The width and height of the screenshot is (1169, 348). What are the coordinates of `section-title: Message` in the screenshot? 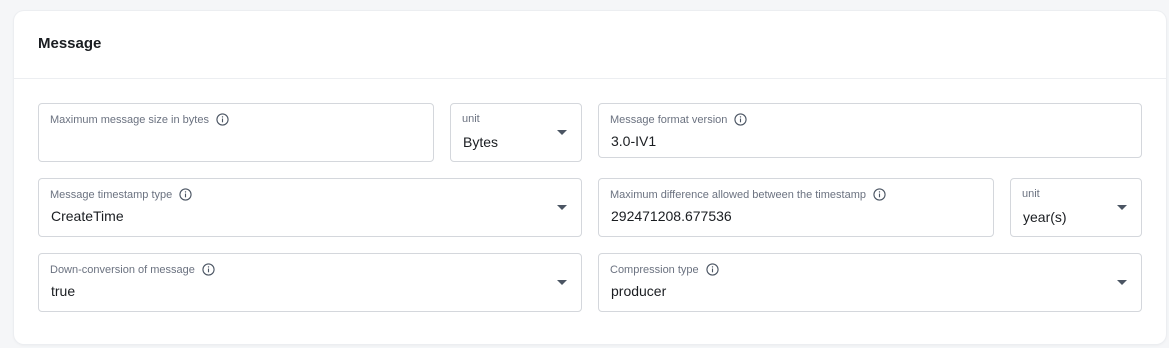 It's located at (70, 43).